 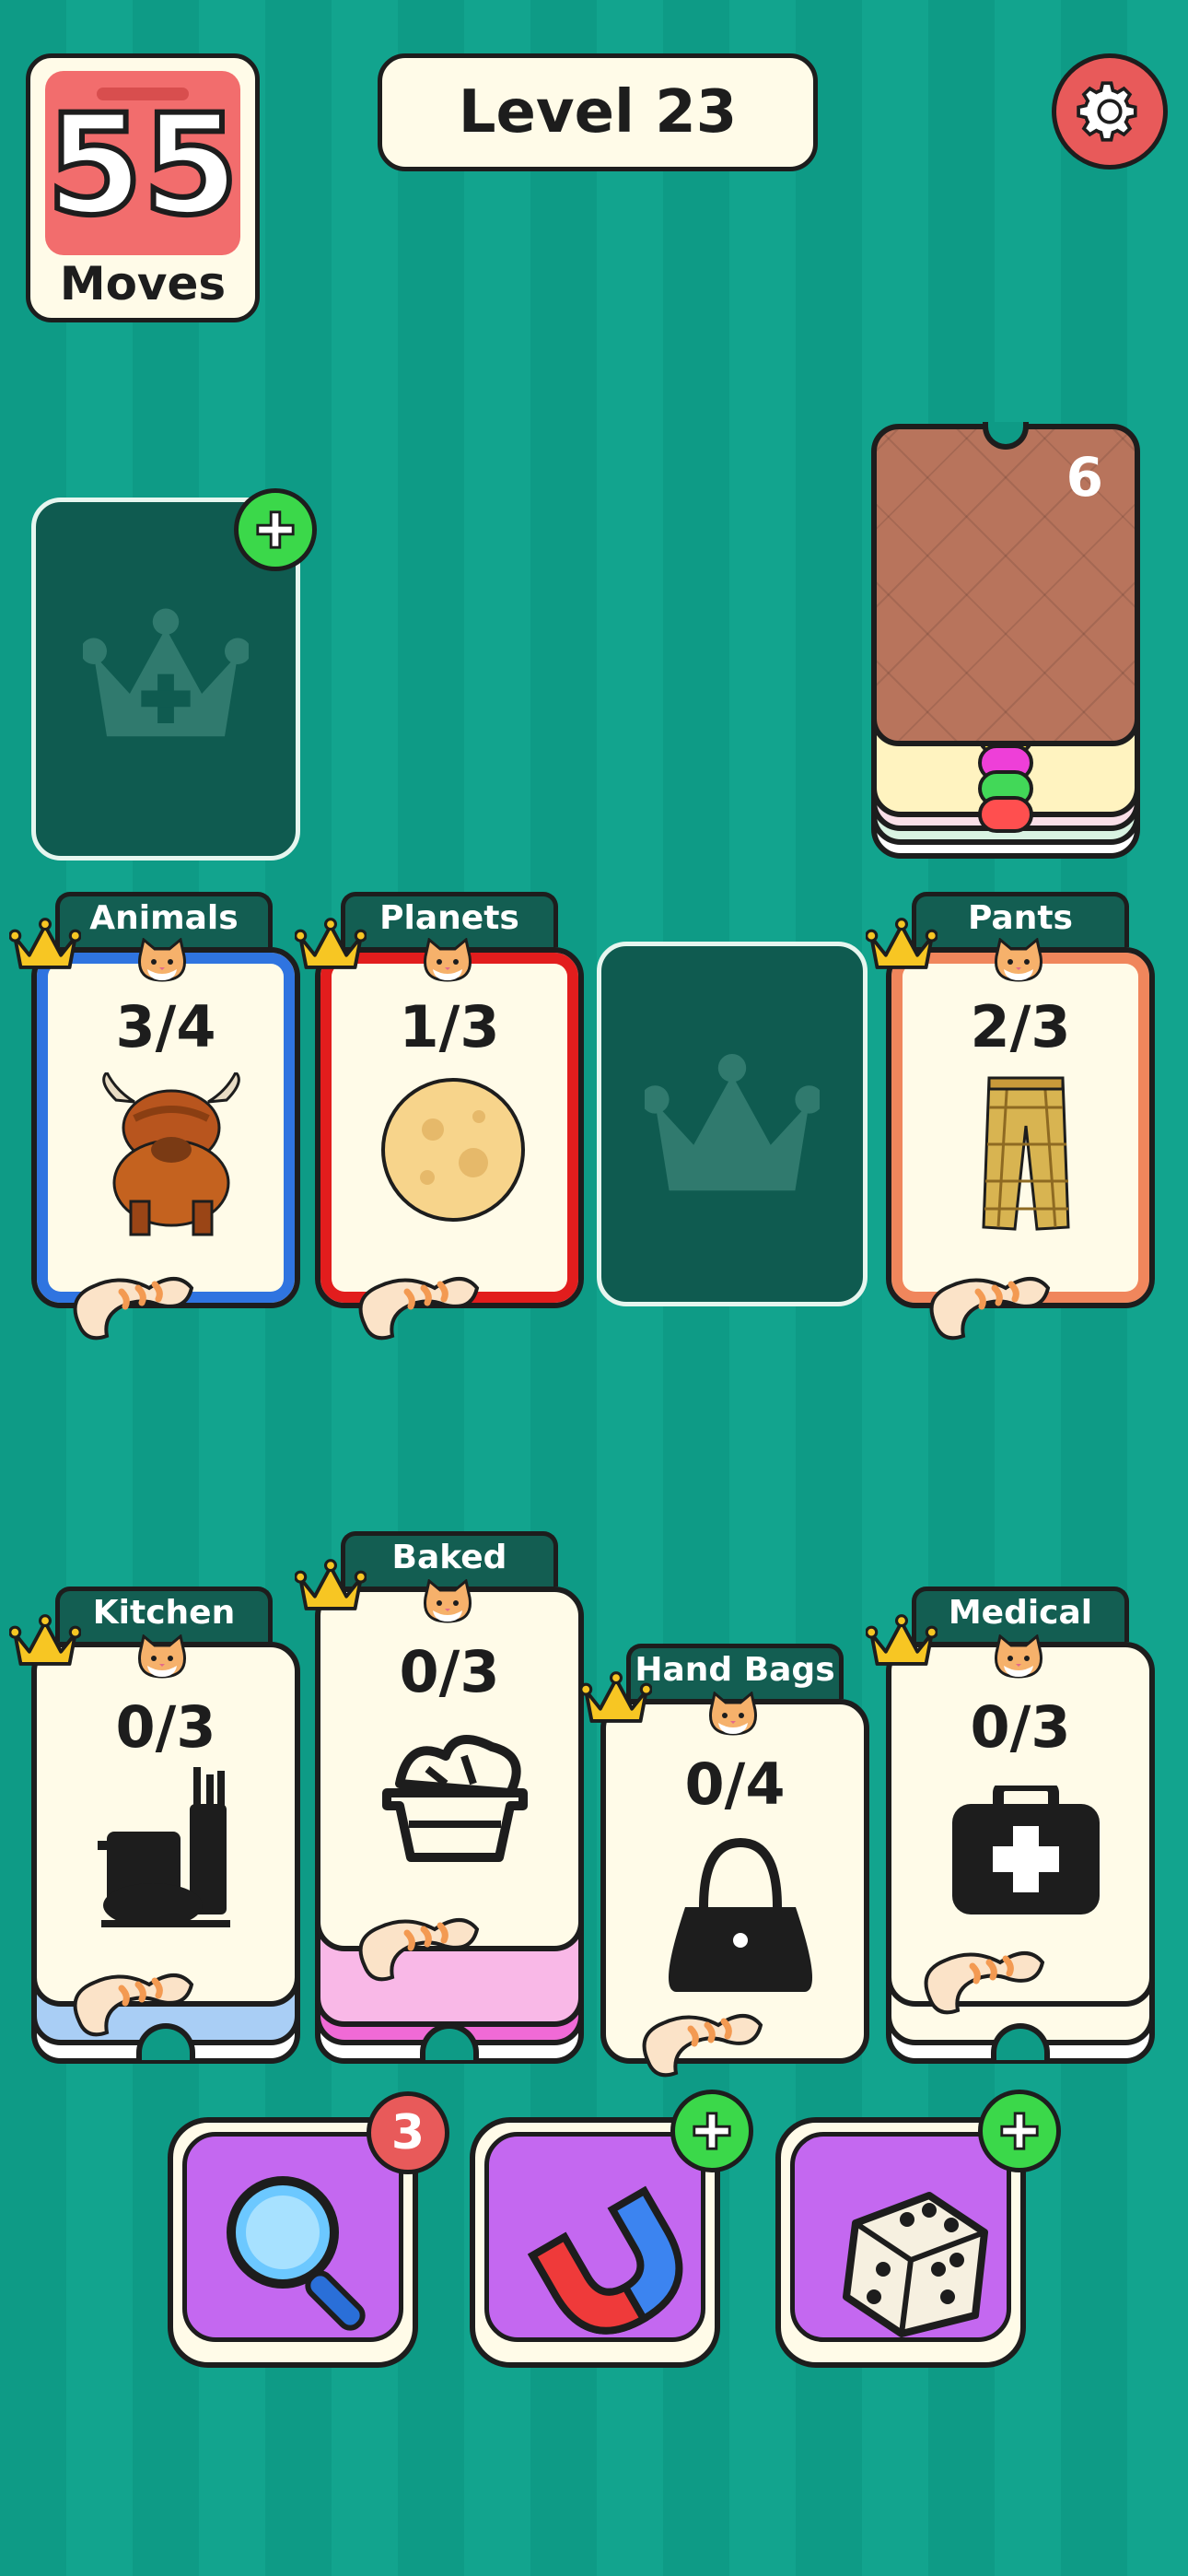 I want to click on category-card-baked: 0/3, so click(x=449, y=1769).